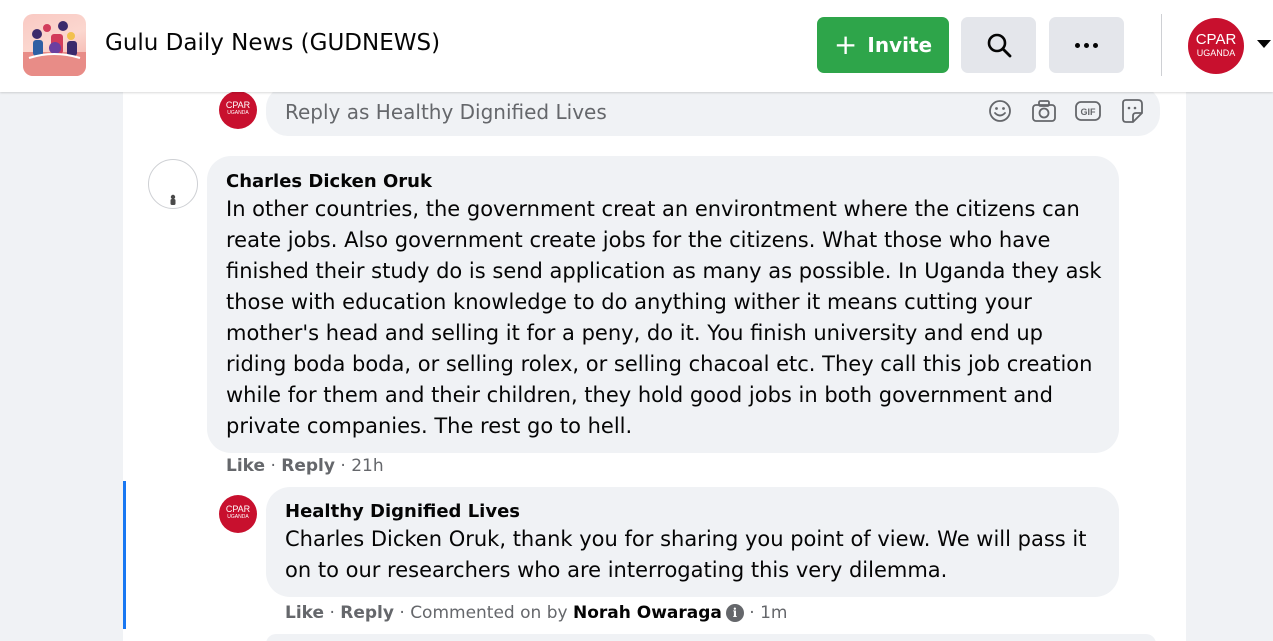 This screenshot has width=1273, height=641. What do you see at coordinates (173, 199) in the screenshot?
I see `person-silhouette-icon` at bounding box center [173, 199].